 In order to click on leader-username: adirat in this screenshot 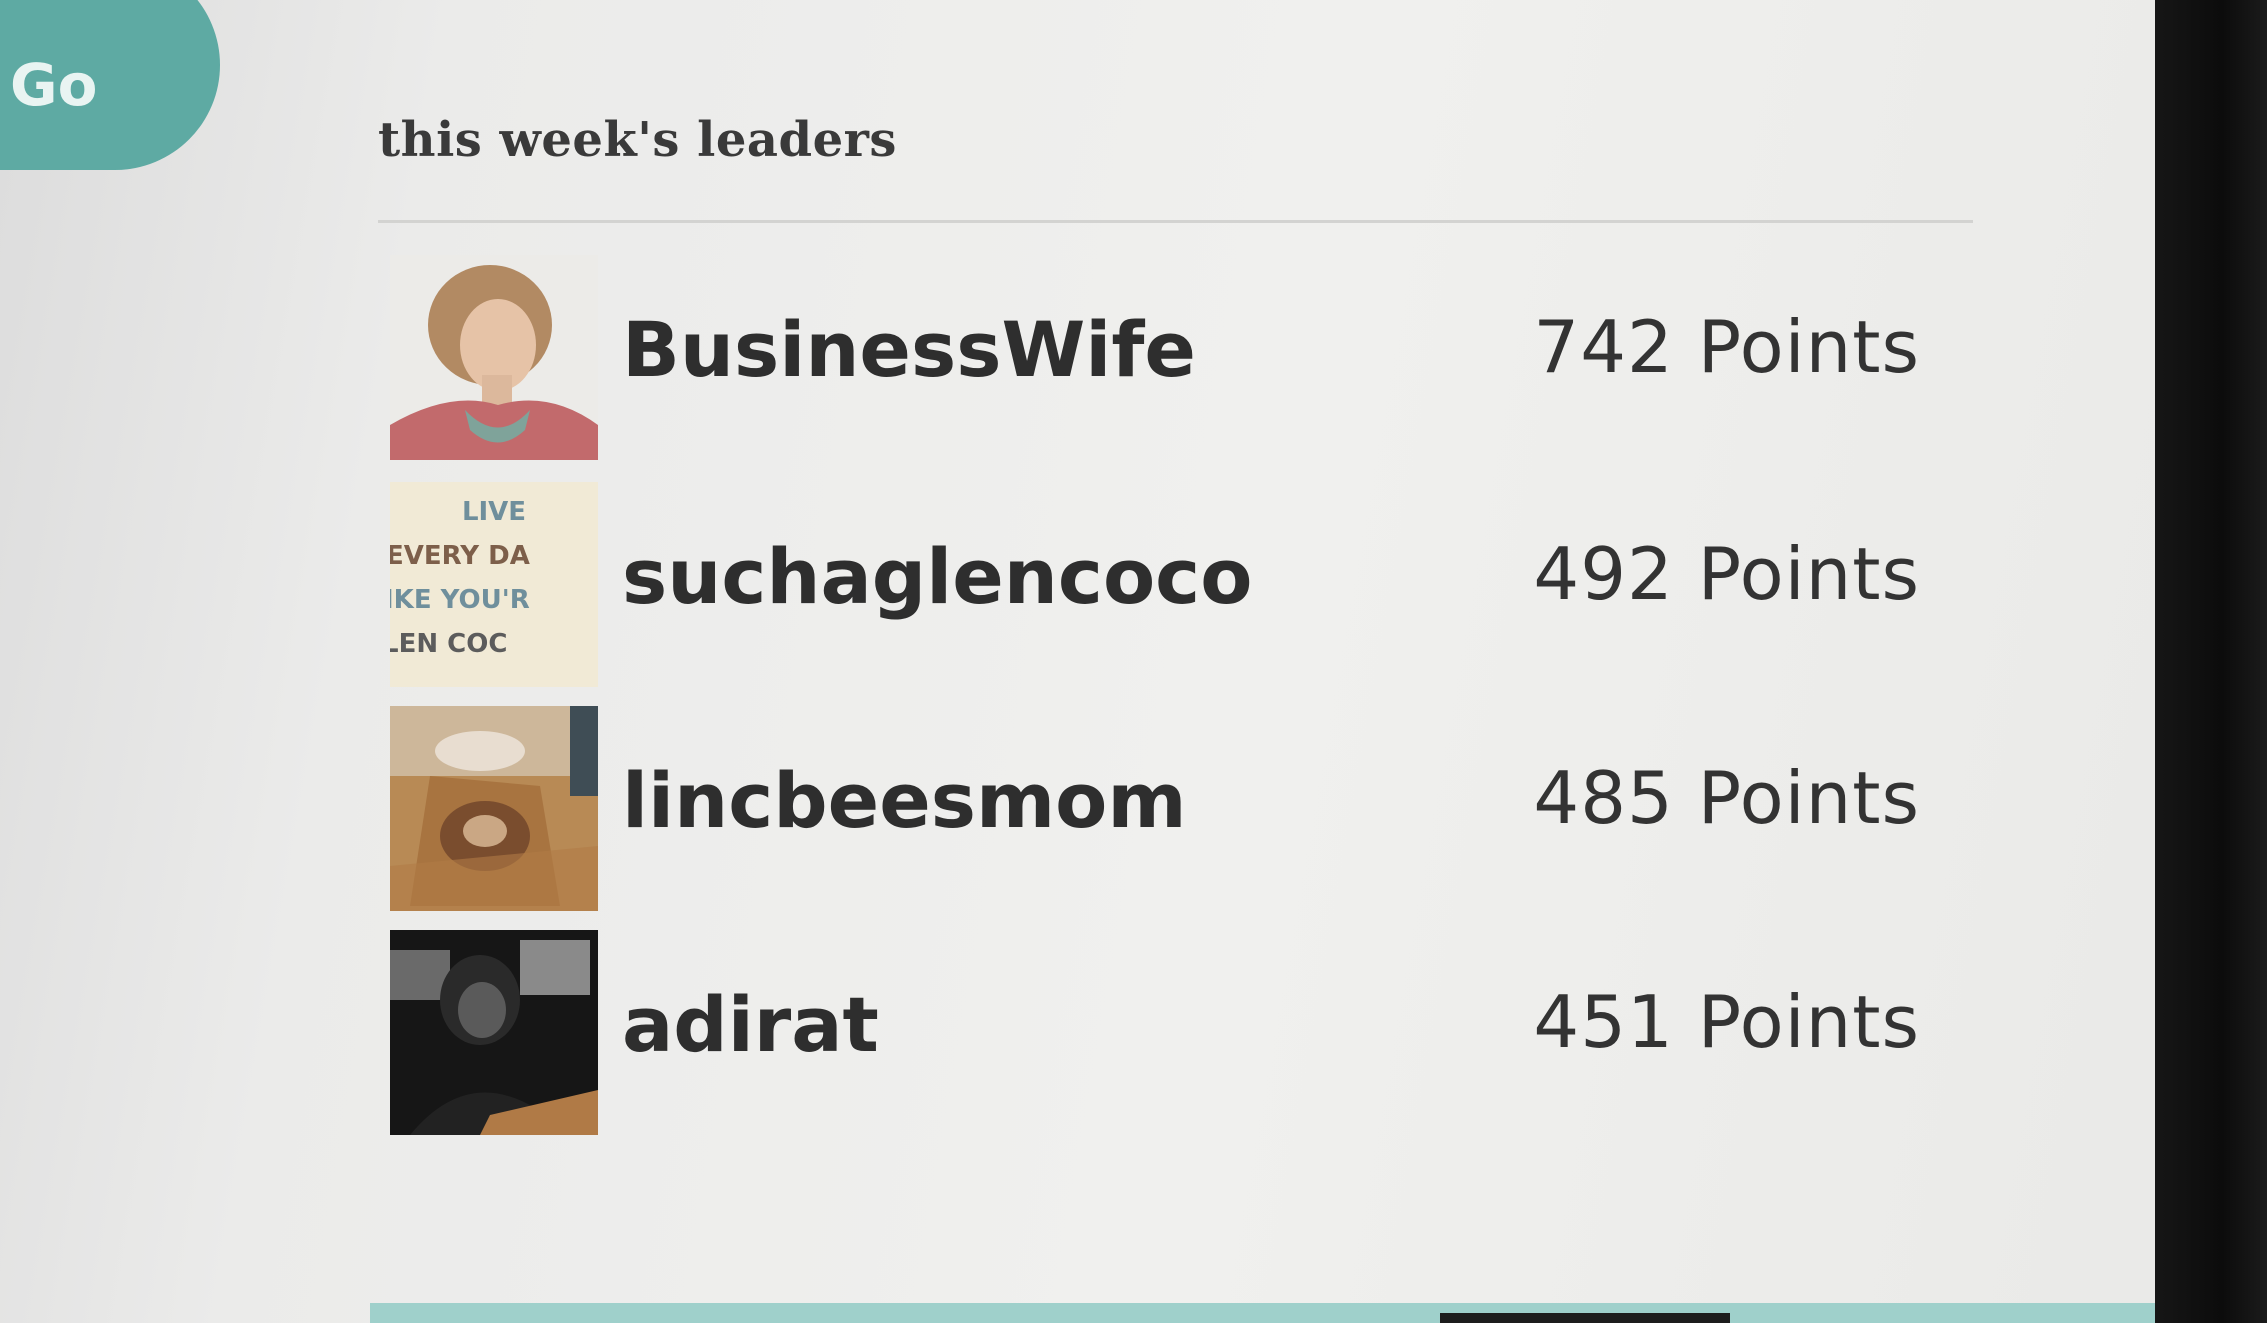, I will do `click(750, 1024)`.